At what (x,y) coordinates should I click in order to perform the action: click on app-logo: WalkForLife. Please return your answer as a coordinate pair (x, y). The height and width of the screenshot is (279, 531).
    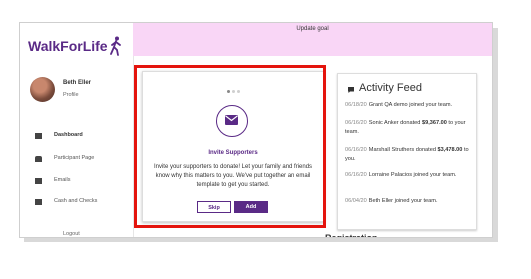
    Looking at the image, I should click on (68, 46).